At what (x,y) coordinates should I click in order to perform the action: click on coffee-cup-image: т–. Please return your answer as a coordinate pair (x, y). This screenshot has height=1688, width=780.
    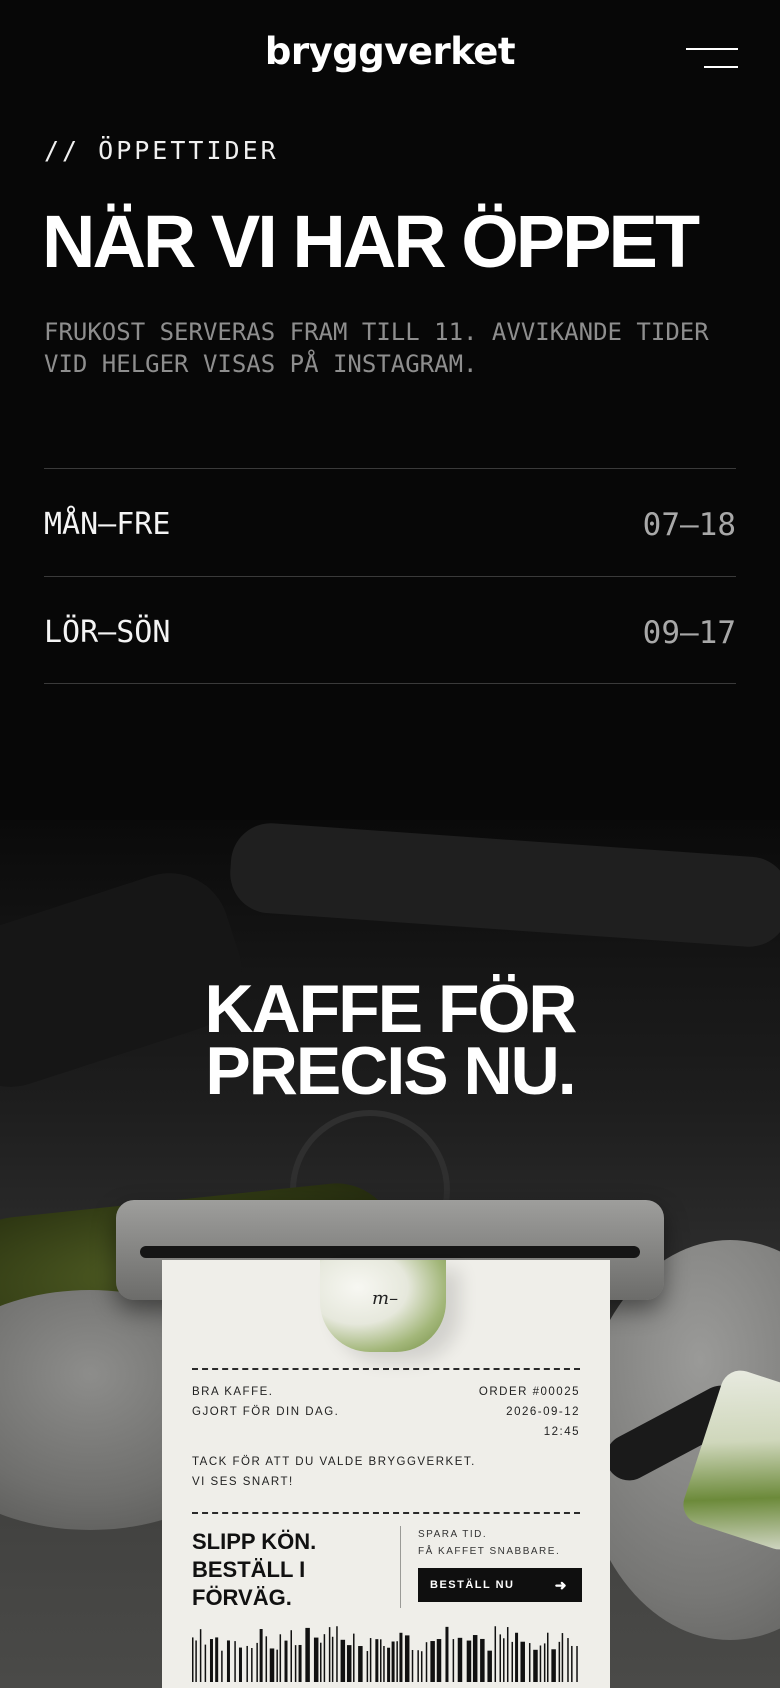
    Looking at the image, I should click on (383, 1306).